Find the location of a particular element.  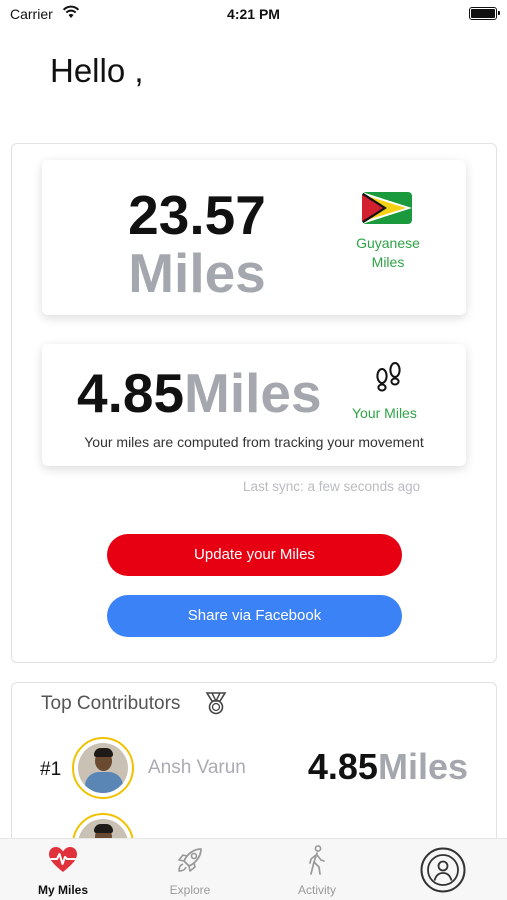

tab-label: Explore is located at coordinates (190, 890).